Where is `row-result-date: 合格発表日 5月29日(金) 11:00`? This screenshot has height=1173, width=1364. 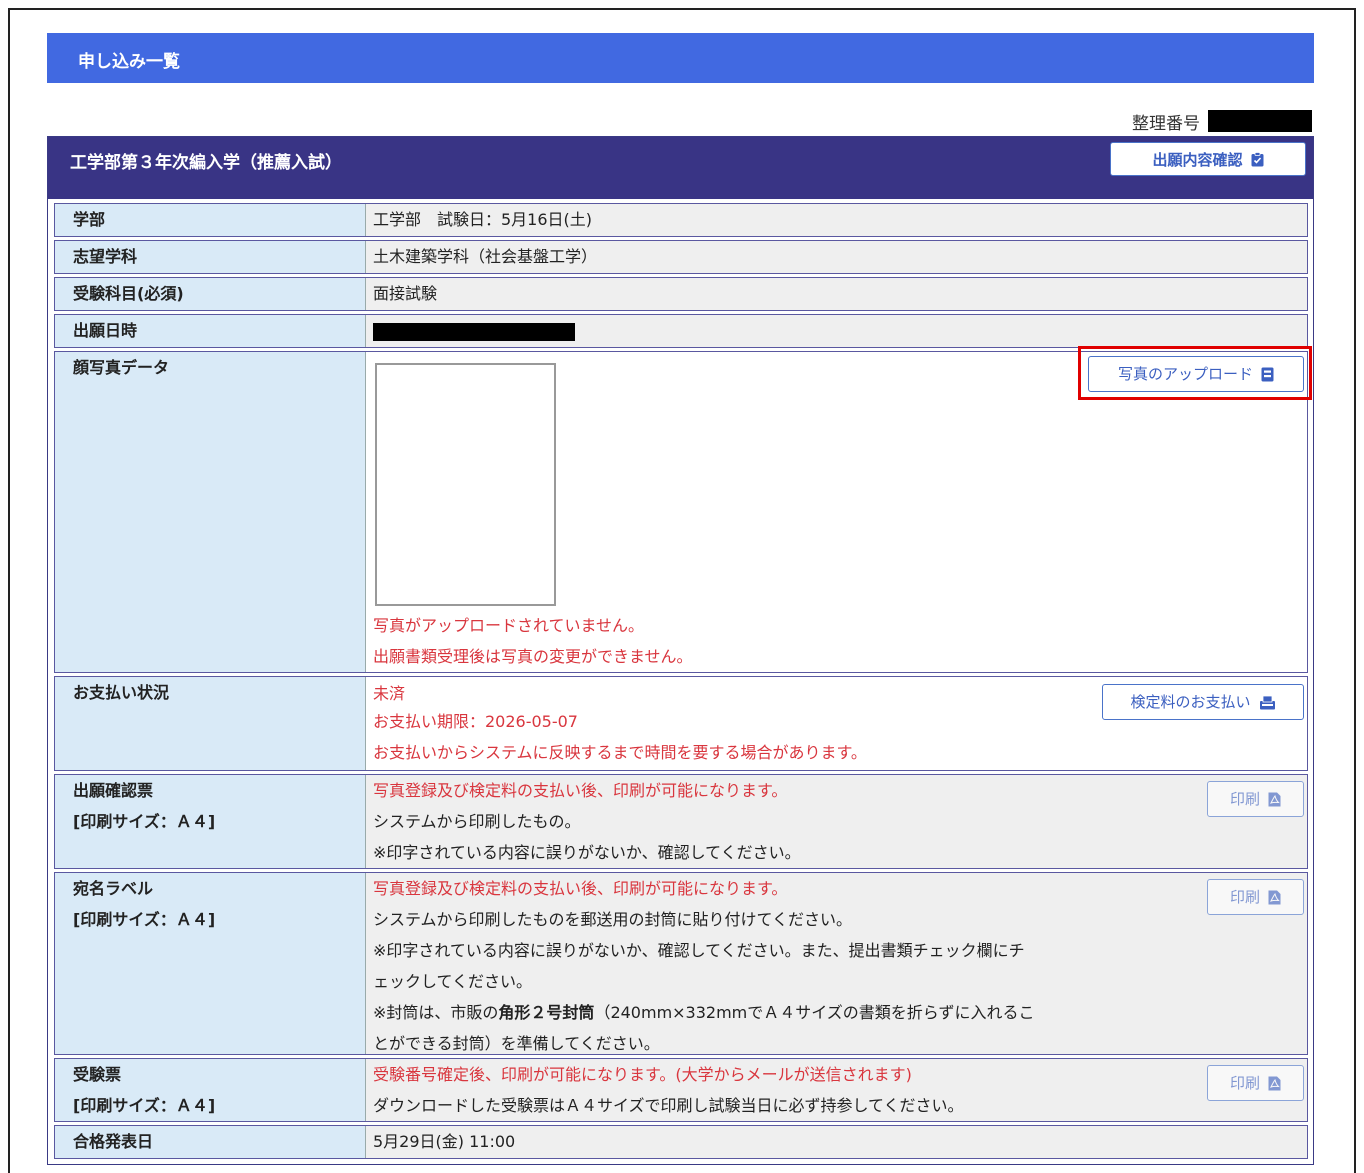 row-result-date: 合格発表日 5月29日(金) 11:00 is located at coordinates (681, 1142).